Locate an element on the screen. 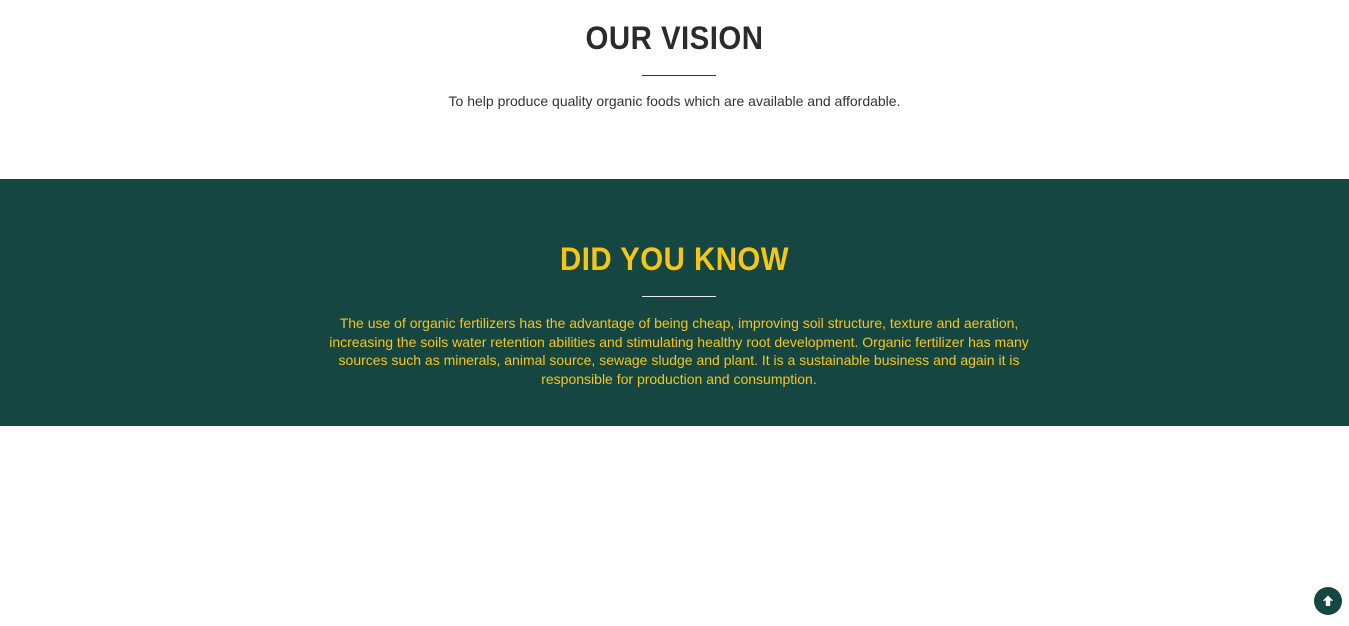  did-you-know-title-divider is located at coordinates (679, 296).